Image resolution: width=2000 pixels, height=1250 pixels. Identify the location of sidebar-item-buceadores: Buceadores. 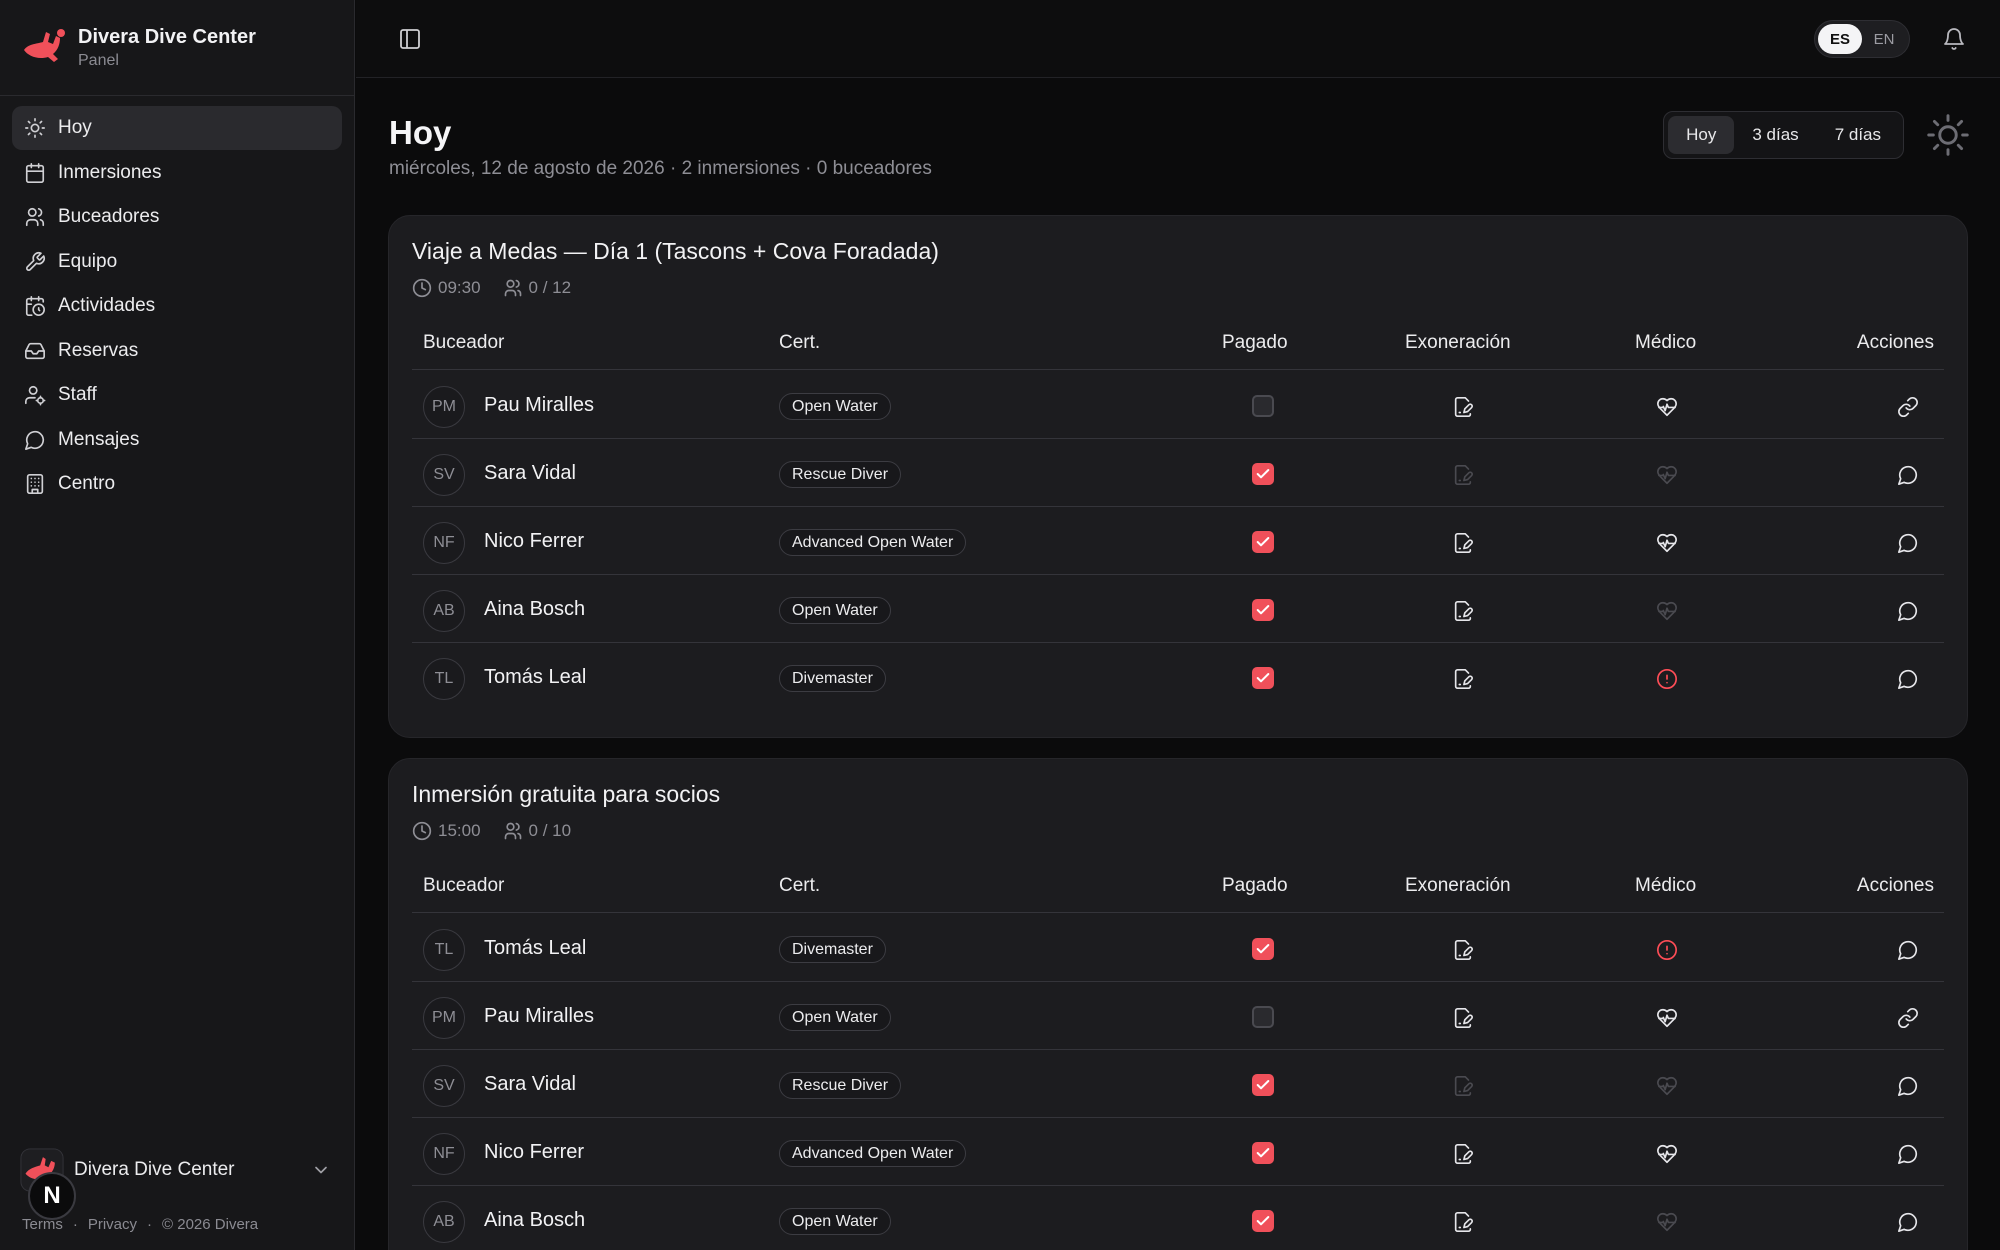
(177, 217).